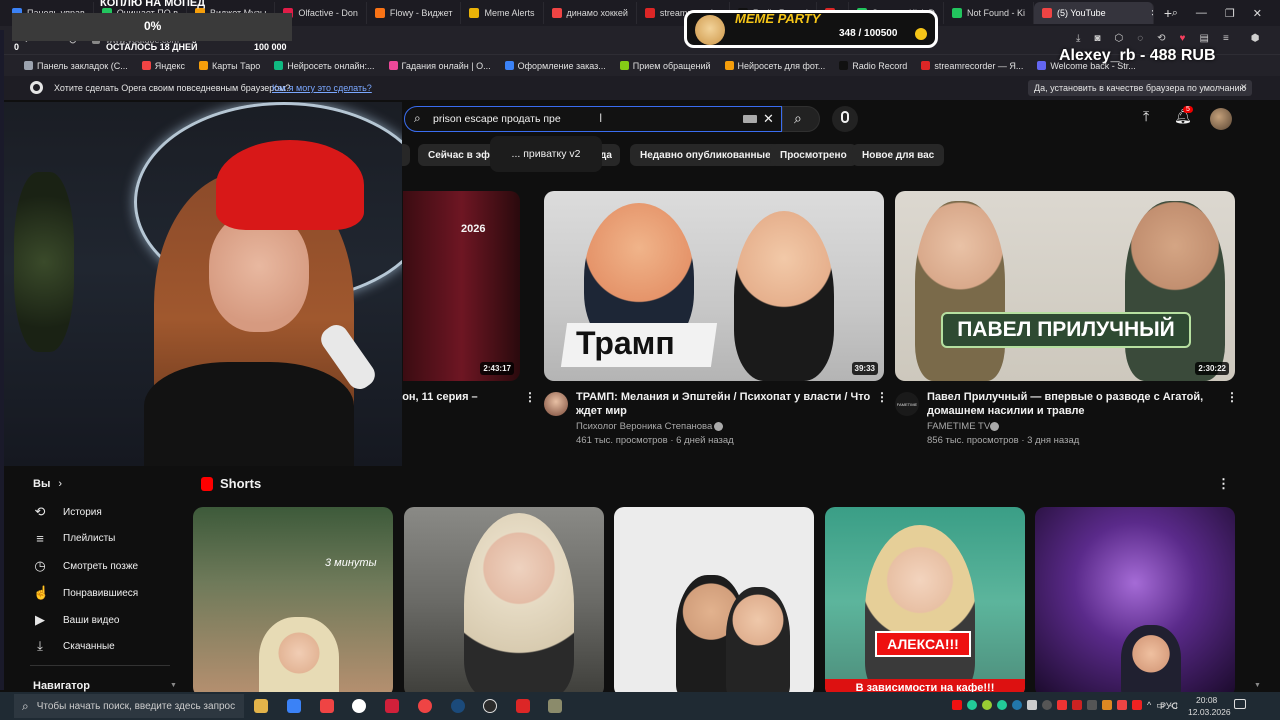  I want to click on cube-icon: ⬡, so click(1118, 38).